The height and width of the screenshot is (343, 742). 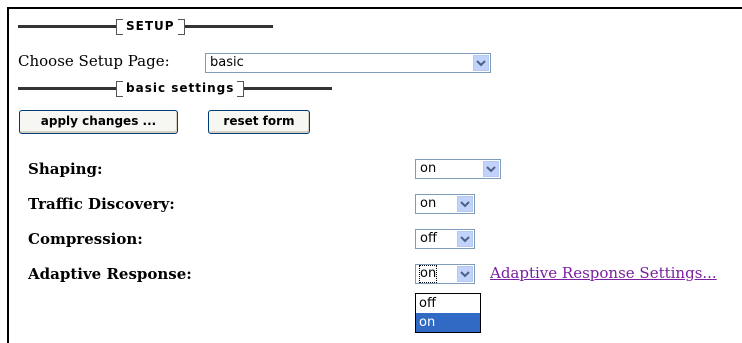 What do you see at coordinates (259, 122) in the screenshot?
I see `reset-form-button: reset form` at bounding box center [259, 122].